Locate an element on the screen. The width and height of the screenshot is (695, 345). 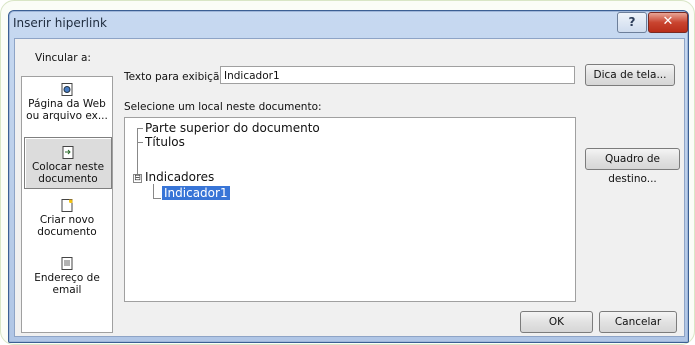
tree-node-top-of-document: Parte superior do documento is located at coordinates (232, 128).